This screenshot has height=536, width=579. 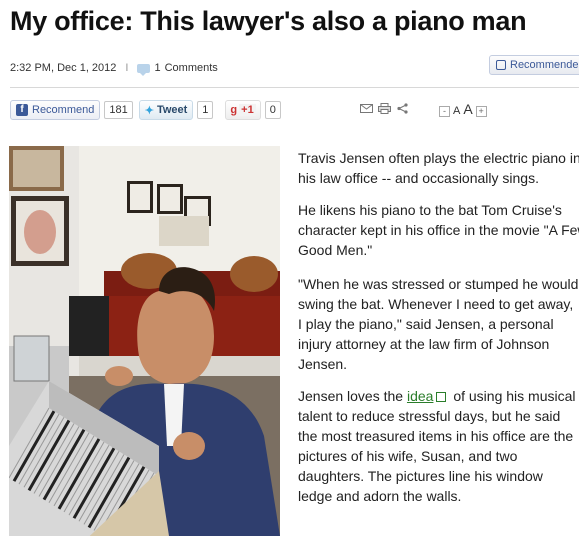 I want to click on article-meta: 2:32 PM, Dec 1, 2012 I 1 Comments, so click(x=114, y=69).